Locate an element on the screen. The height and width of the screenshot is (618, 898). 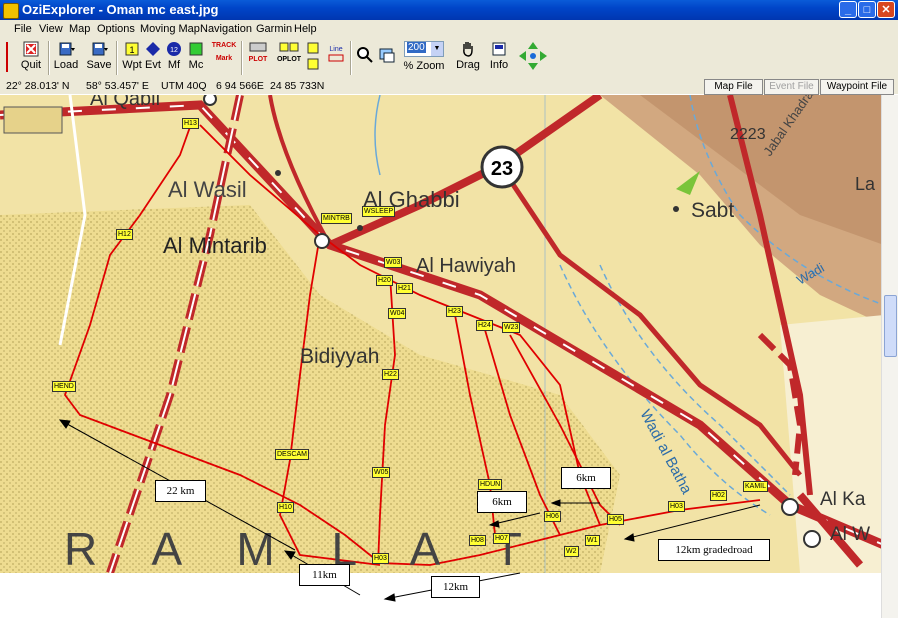
scrollbar-thumb is located at coordinates (890, 326).